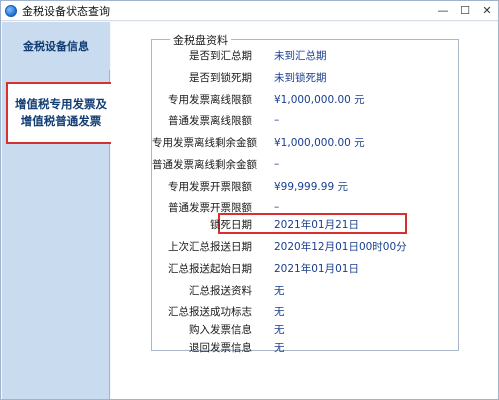 The image size is (499, 400). I want to click on info-row: 是否到锁死期 未到锁死期, so click(306, 77).